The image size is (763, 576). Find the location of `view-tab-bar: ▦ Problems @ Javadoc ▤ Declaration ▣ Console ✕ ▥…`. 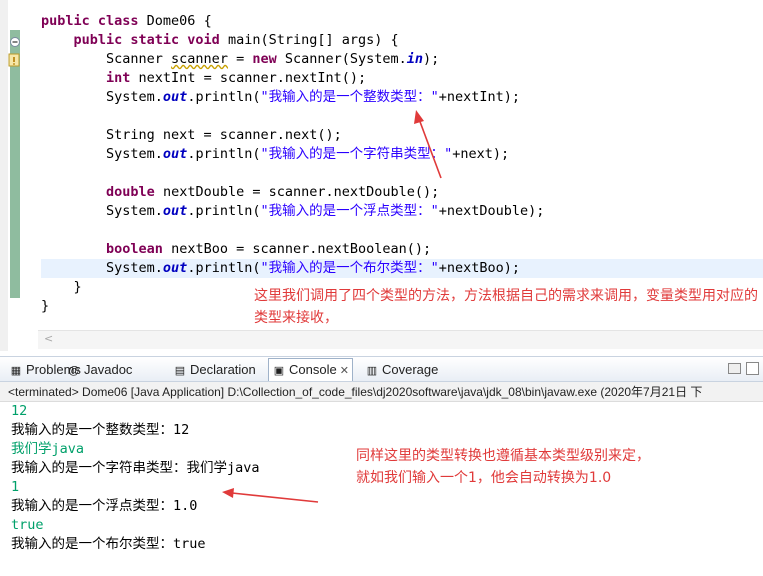

view-tab-bar: ▦ Problems @ Javadoc ▤ Declaration ▣ Console ✕ ▥… is located at coordinates (381, 369).